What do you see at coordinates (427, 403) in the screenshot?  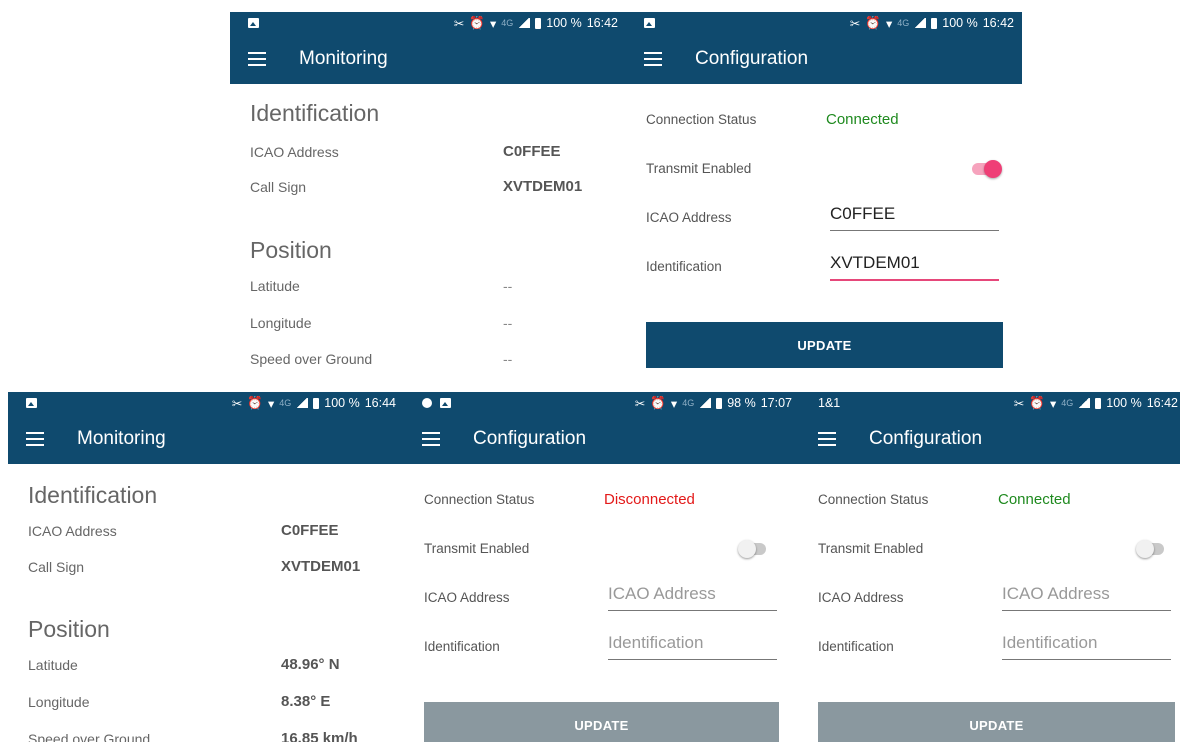 I see `notification-dot-icon` at bounding box center [427, 403].